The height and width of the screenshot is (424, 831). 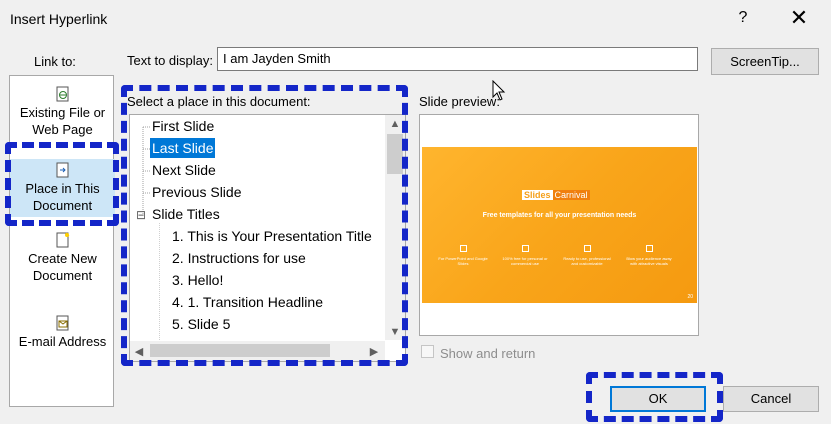 I want to click on slide-titles-expander: ⊟, so click(x=141, y=215).